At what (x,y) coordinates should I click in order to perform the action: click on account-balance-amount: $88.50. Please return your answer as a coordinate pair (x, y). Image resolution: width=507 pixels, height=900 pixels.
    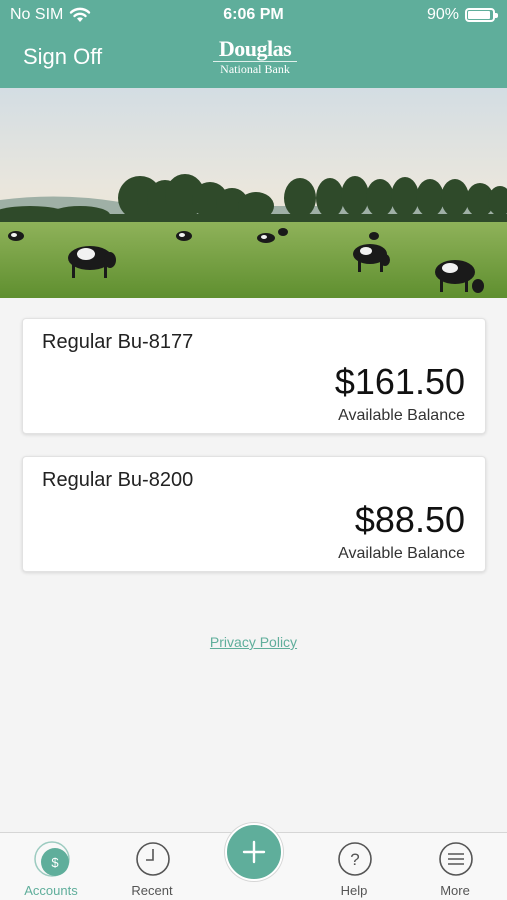
    Looking at the image, I should click on (409, 519).